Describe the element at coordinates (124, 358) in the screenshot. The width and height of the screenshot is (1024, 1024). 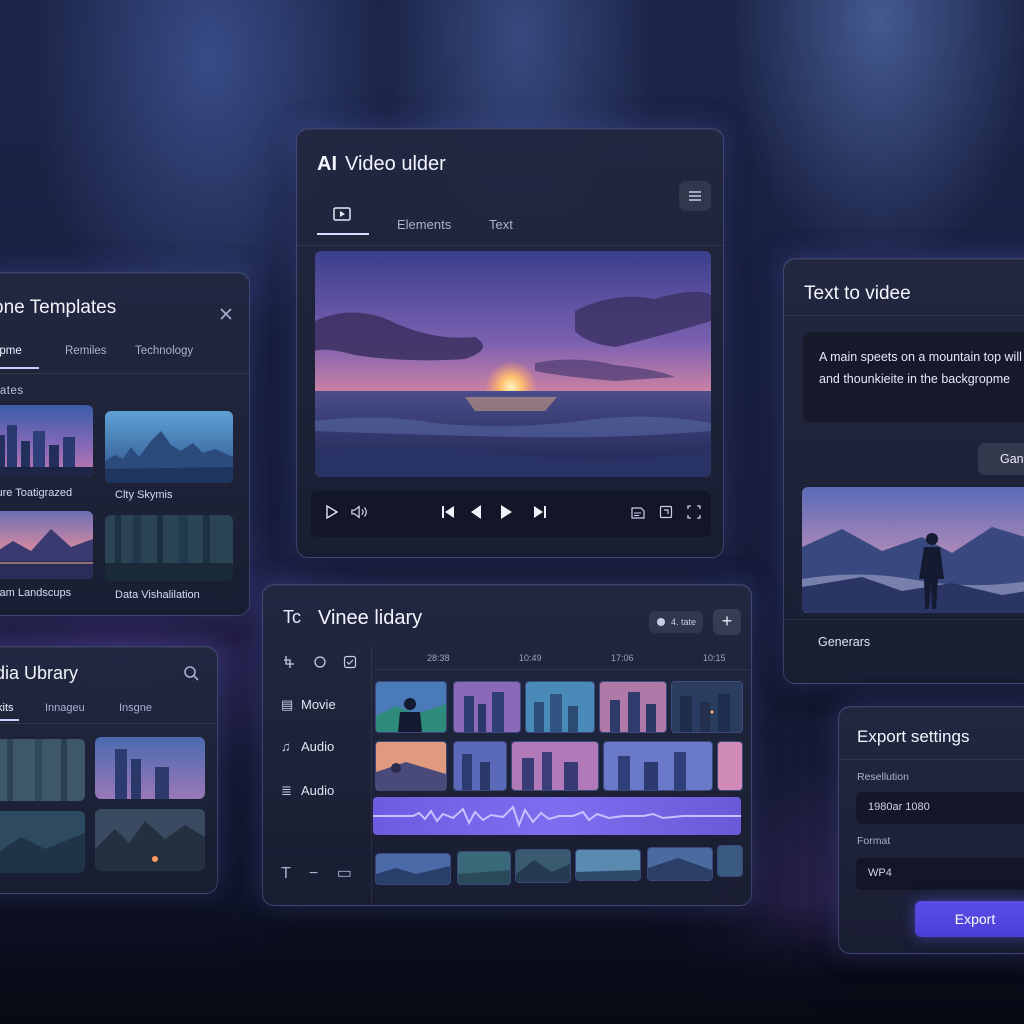
I see `templates-tabs: opme Remiles Technology` at that location.